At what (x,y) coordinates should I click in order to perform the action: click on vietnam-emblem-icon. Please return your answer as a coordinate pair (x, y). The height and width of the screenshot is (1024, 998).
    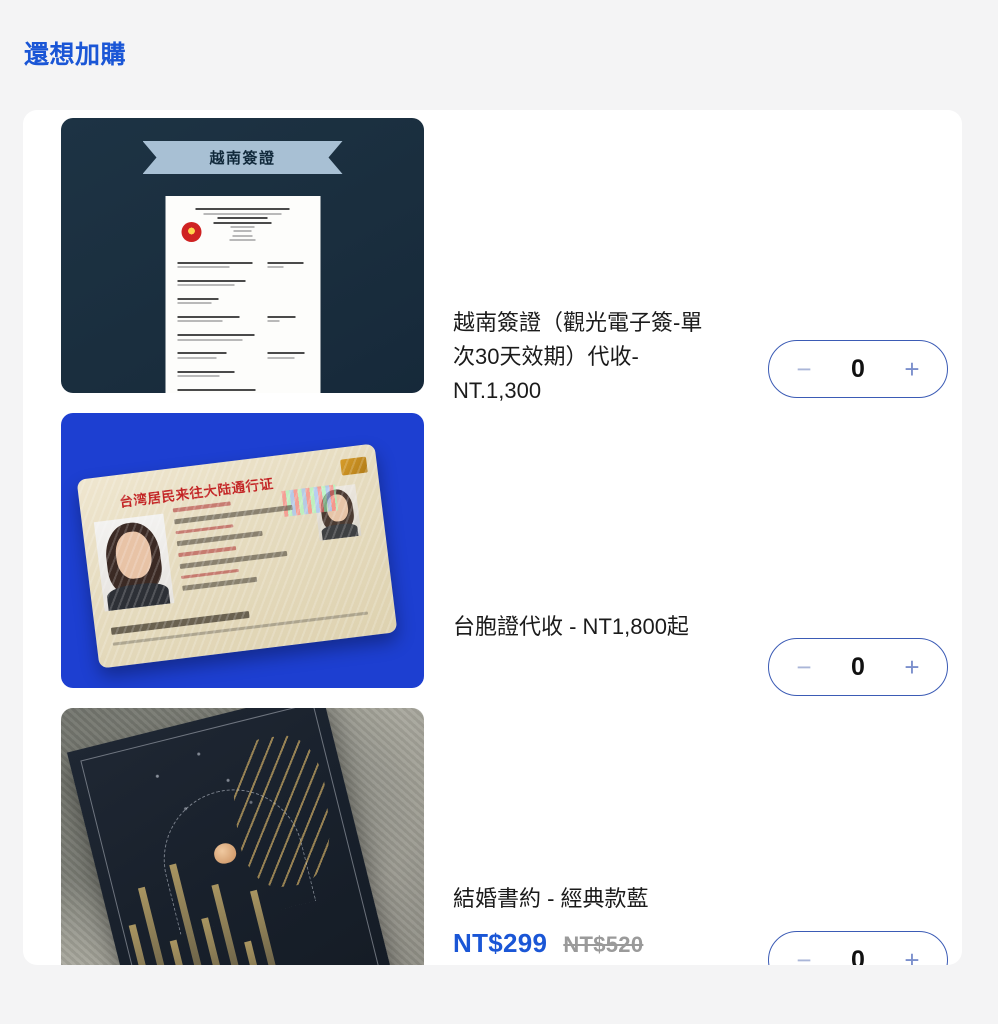
    Looking at the image, I should click on (191, 232).